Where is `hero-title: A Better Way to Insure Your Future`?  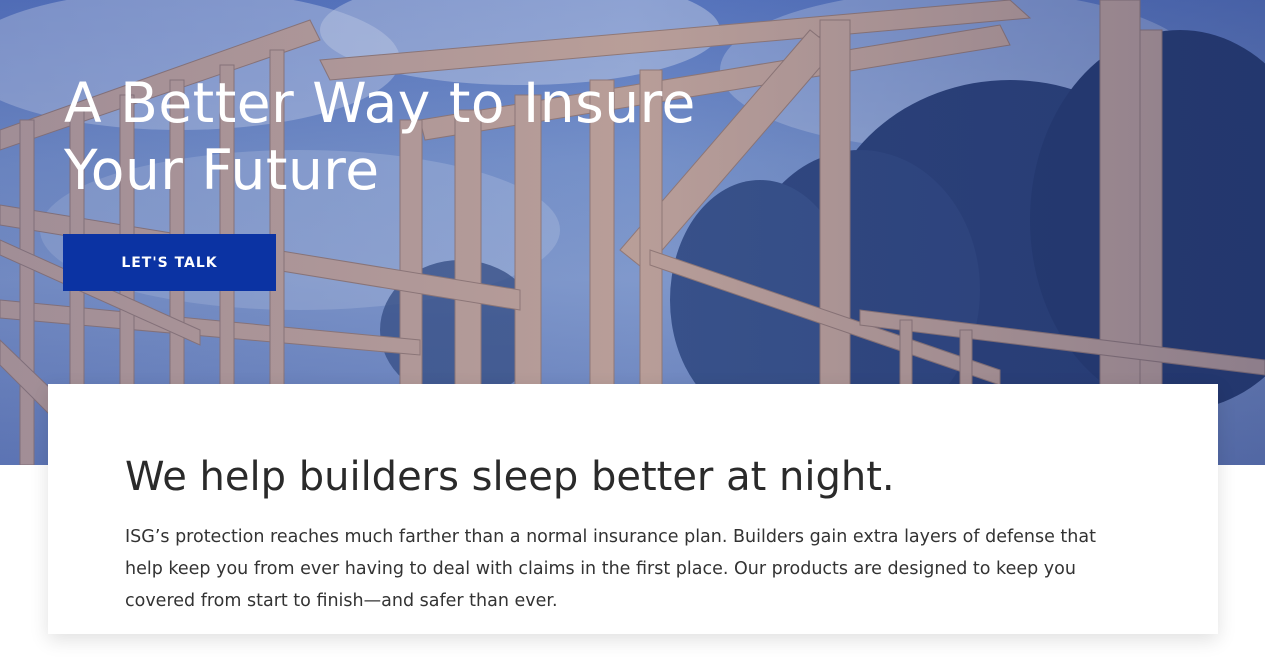
hero-title: A Better Way to Insure Your Future is located at coordinates (380, 136).